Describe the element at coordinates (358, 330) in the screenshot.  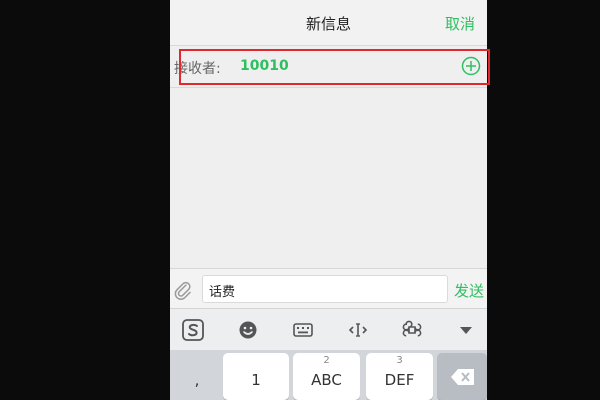
I see `cursor-move-icon` at that location.